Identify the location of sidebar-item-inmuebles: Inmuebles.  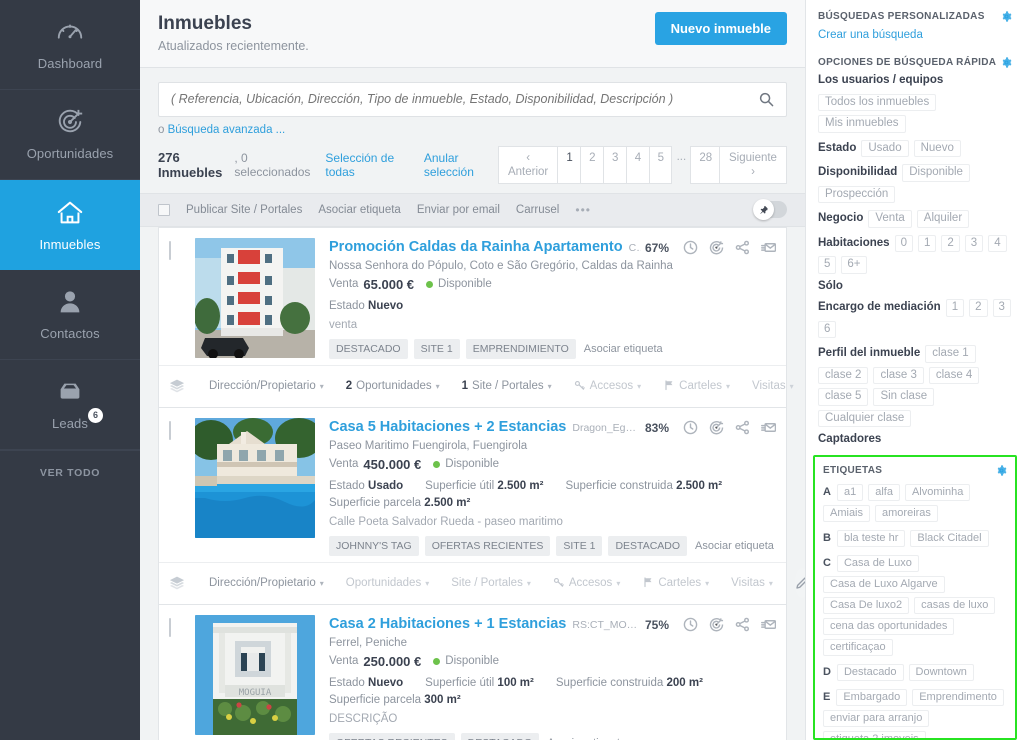
(70, 225).